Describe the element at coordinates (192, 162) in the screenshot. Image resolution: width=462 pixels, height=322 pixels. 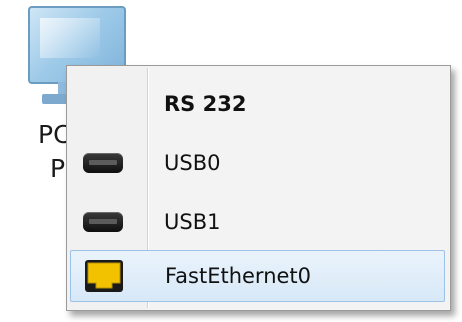
I see `menu-item-label: USB0` at that location.